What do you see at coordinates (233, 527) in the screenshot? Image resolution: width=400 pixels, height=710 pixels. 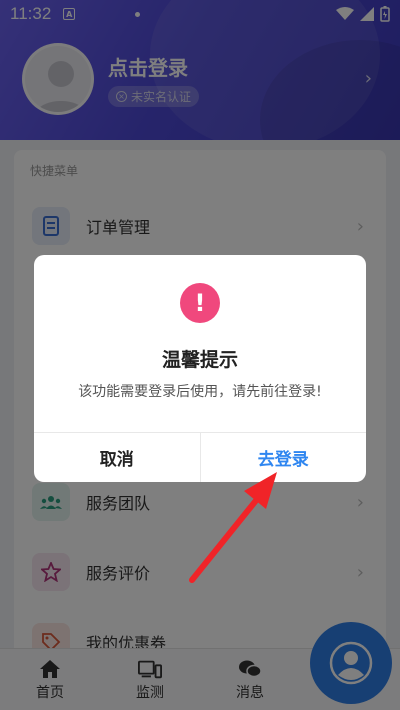 I see `annotation-arrow` at bounding box center [233, 527].